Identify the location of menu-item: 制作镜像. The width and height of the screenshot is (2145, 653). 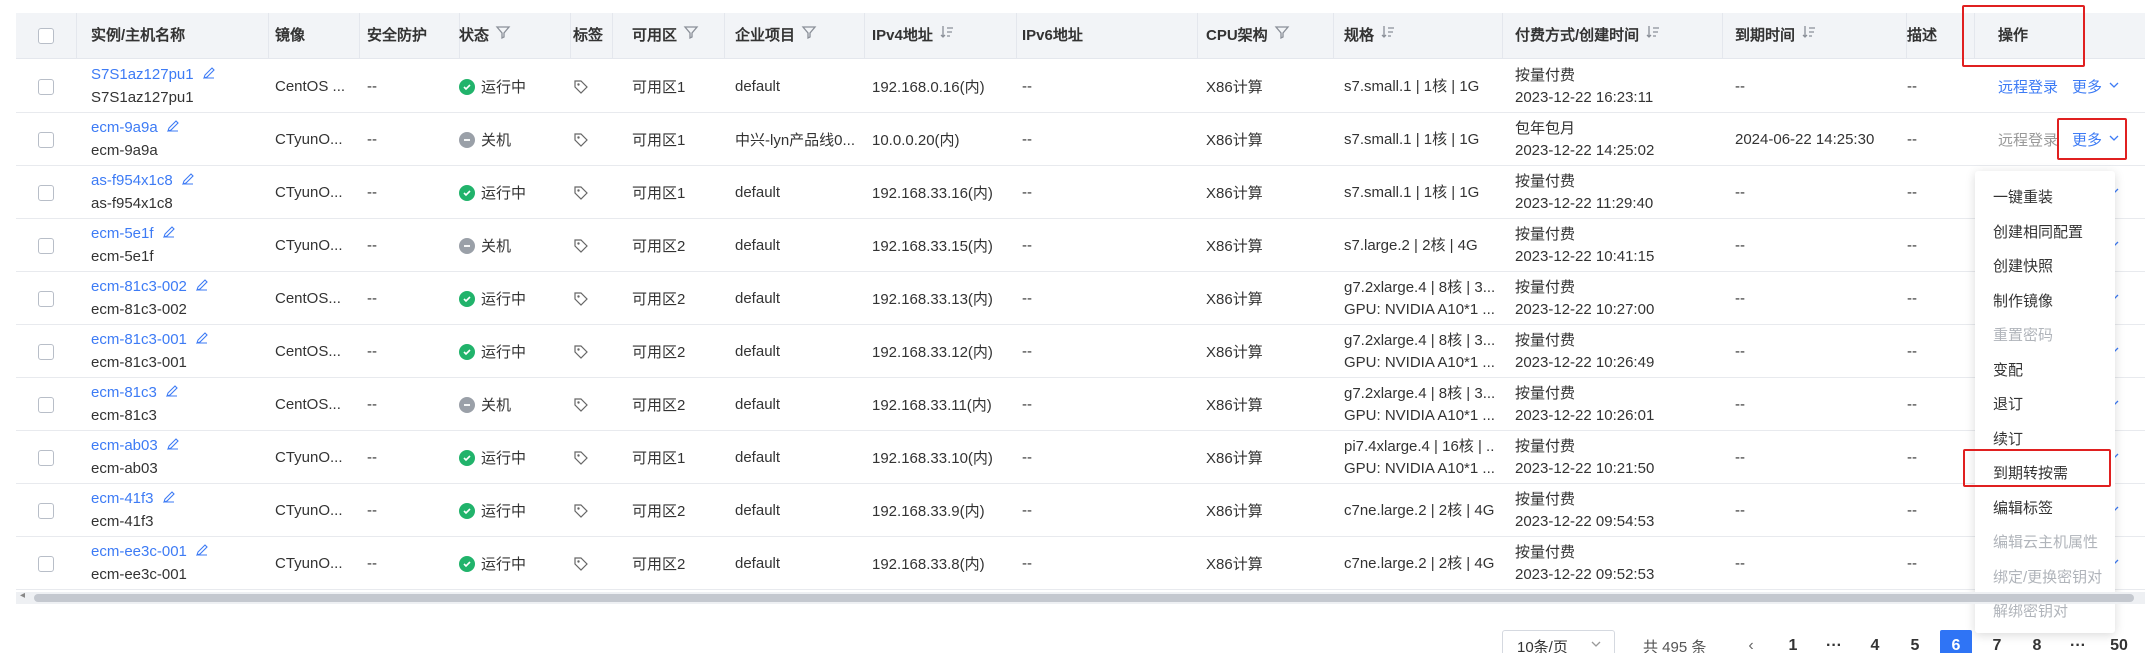
(2023, 300).